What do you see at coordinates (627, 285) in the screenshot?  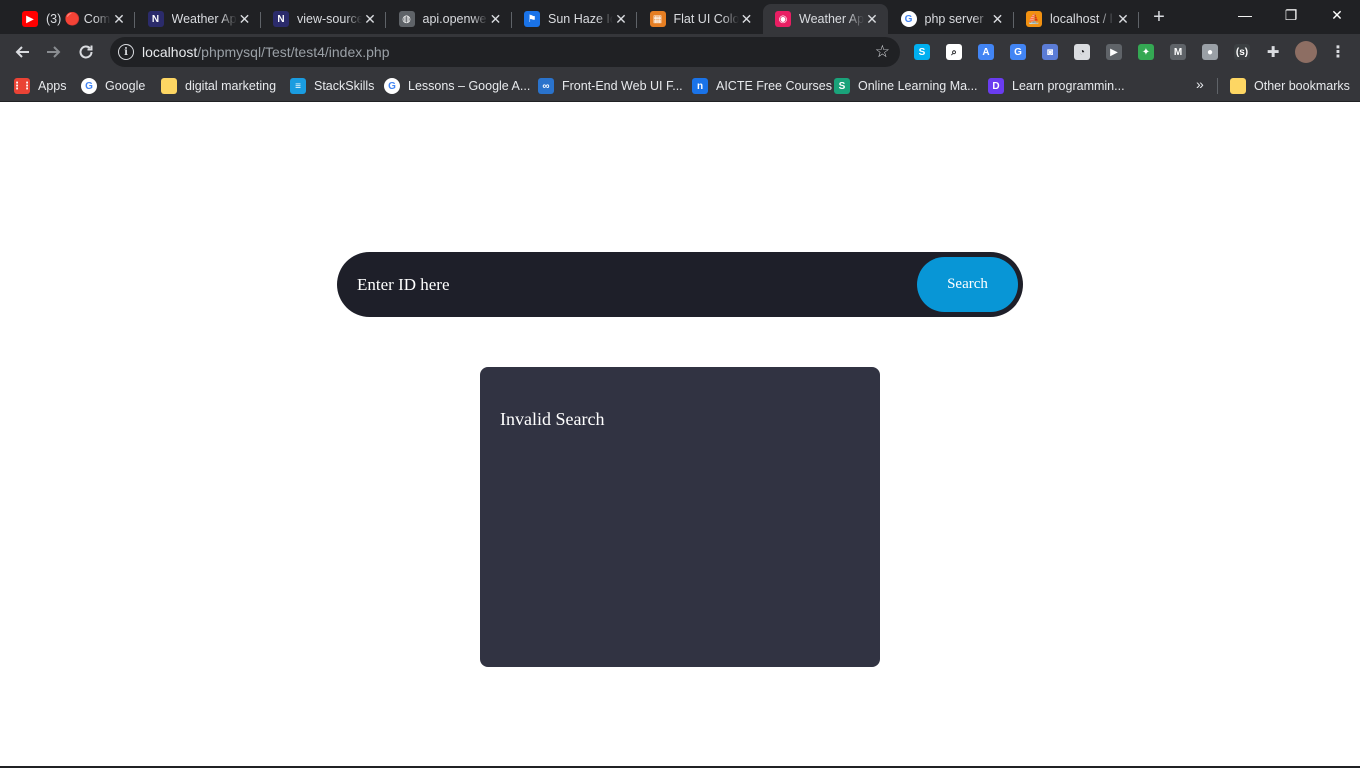 I see `search-input` at bounding box center [627, 285].